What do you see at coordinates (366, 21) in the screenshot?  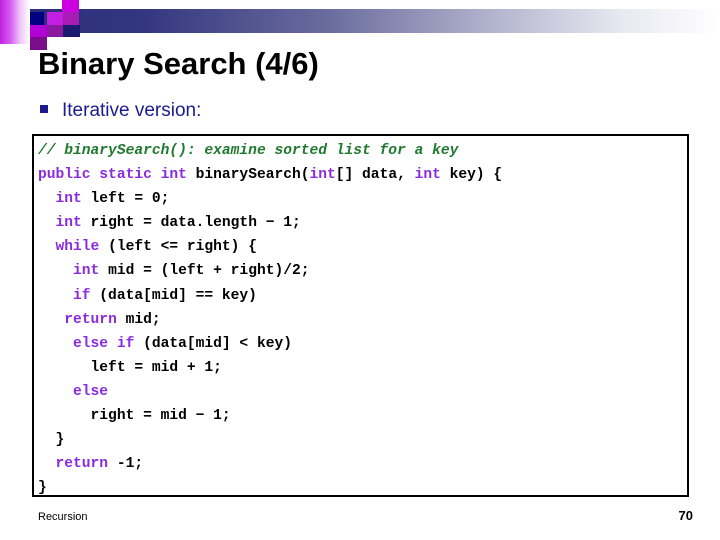 I see `header-gradient-bar` at bounding box center [366, 21].